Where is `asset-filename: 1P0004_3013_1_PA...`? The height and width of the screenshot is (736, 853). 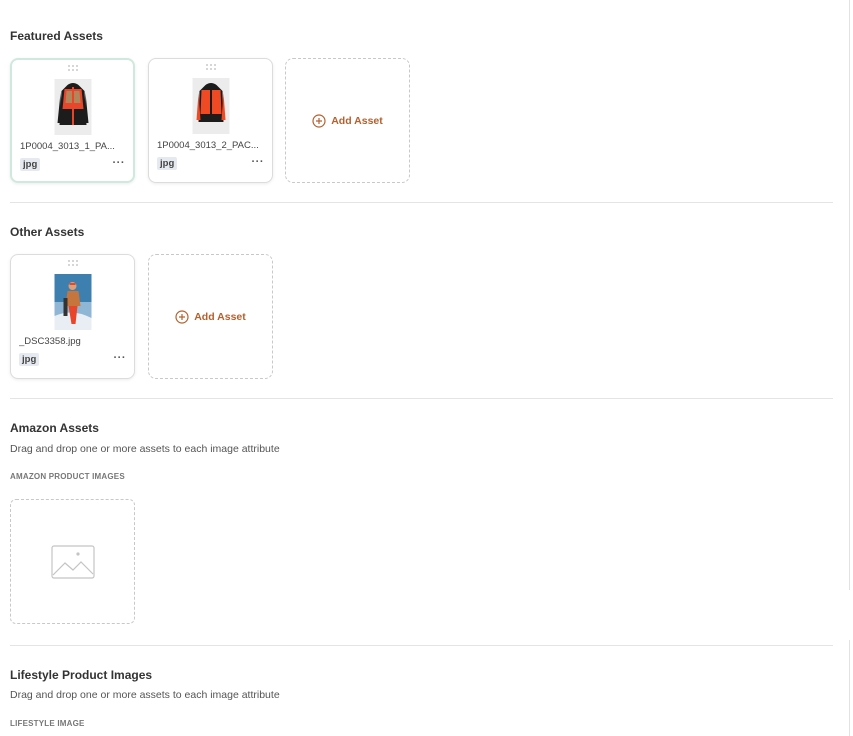 asset-filename: 1P0004_3013_1_PA... is located at coordinates (67, 146).